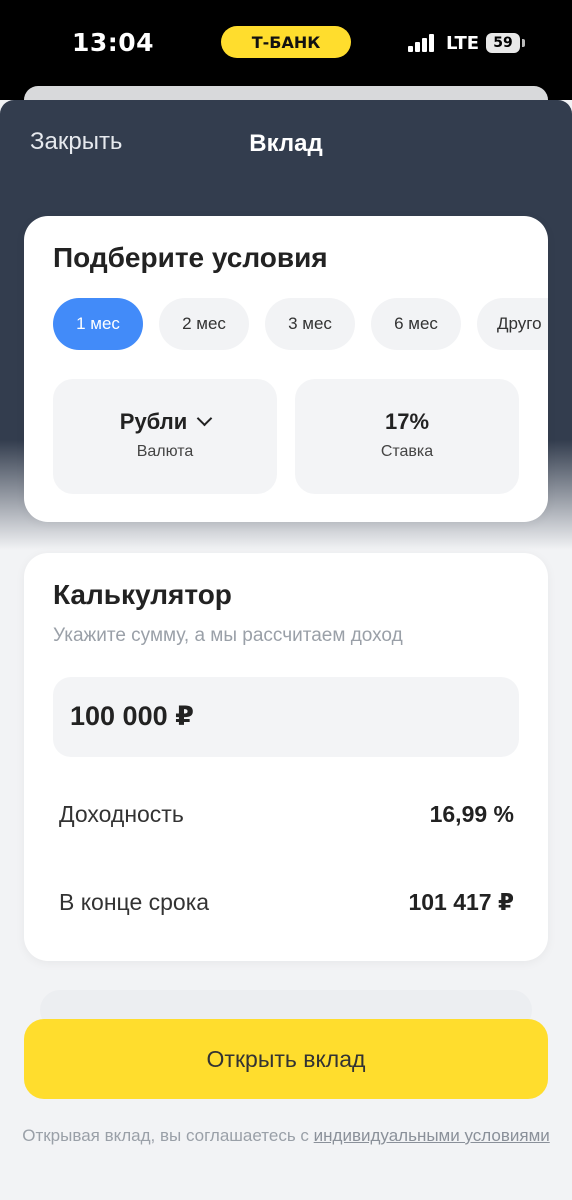  I want to click on amount-value: 100 000 ₽, so click(132, 716).